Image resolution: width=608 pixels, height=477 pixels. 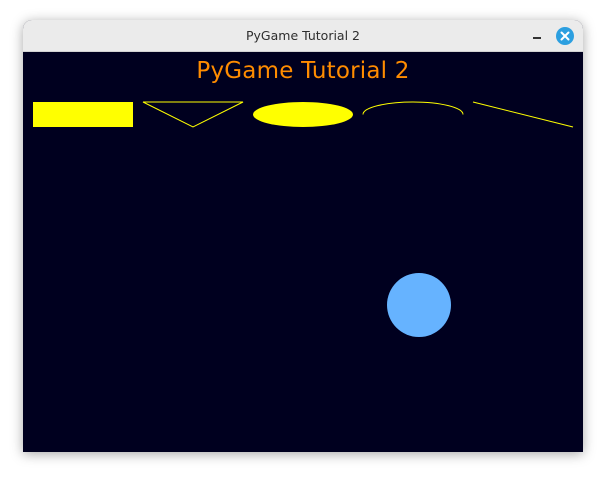 What do you see at coordinates (303, 114) in the screenshot?
I see `yellow-ellipse` at bounding box center [303, 114].